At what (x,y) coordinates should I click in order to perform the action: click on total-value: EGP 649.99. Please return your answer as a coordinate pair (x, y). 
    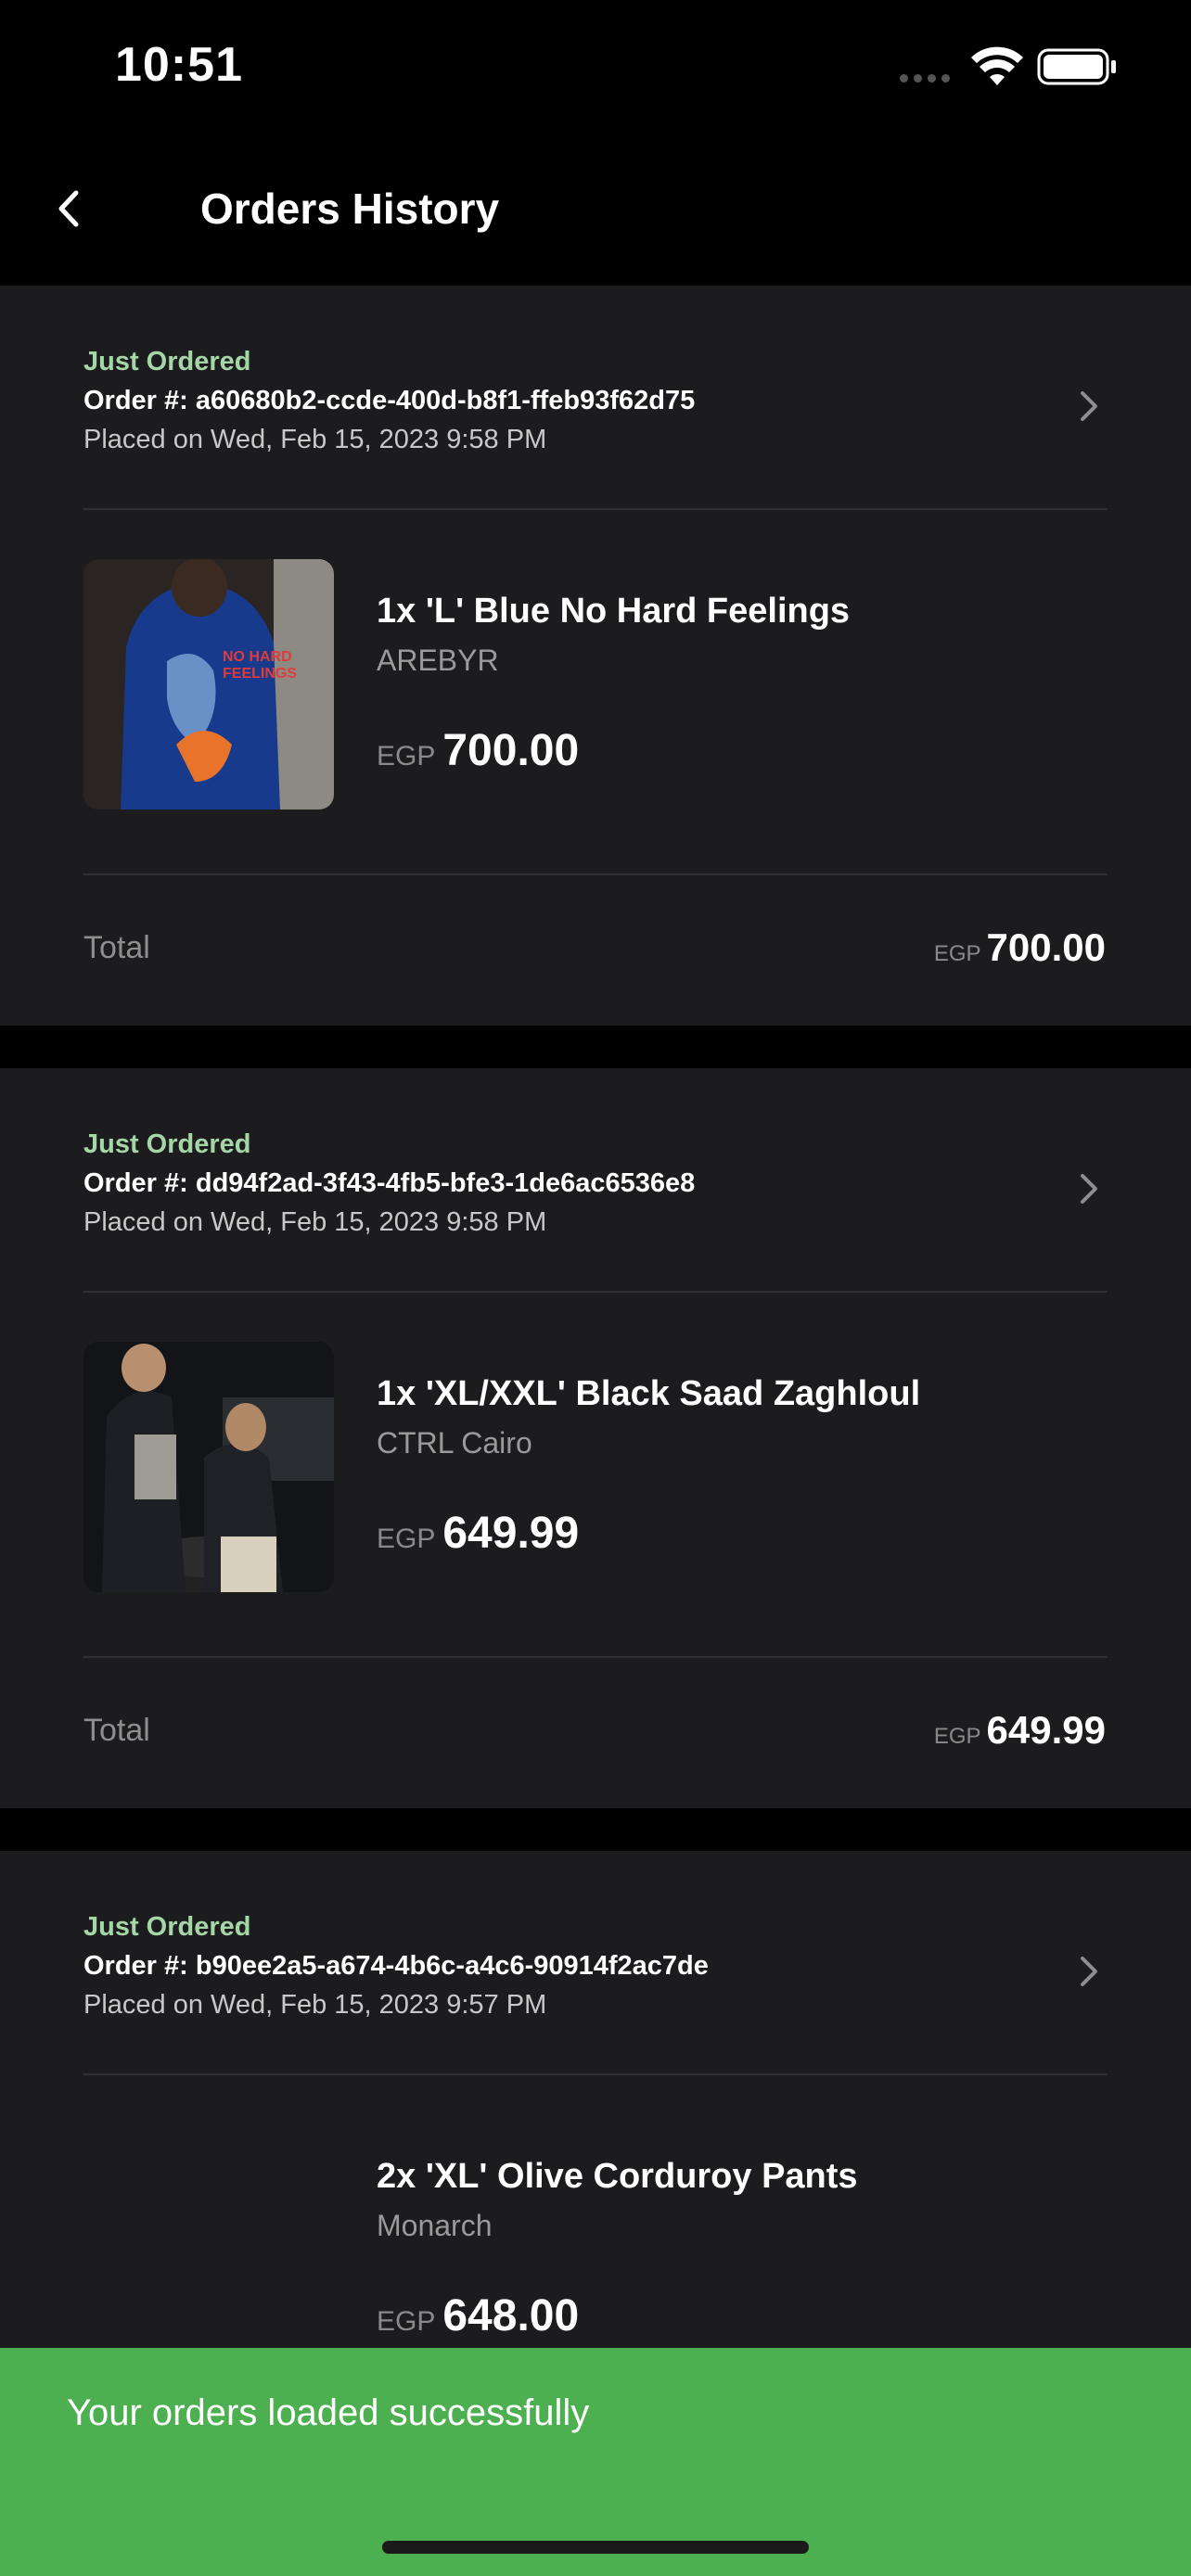
    Looking at the image, I should click on (1020, 1731).